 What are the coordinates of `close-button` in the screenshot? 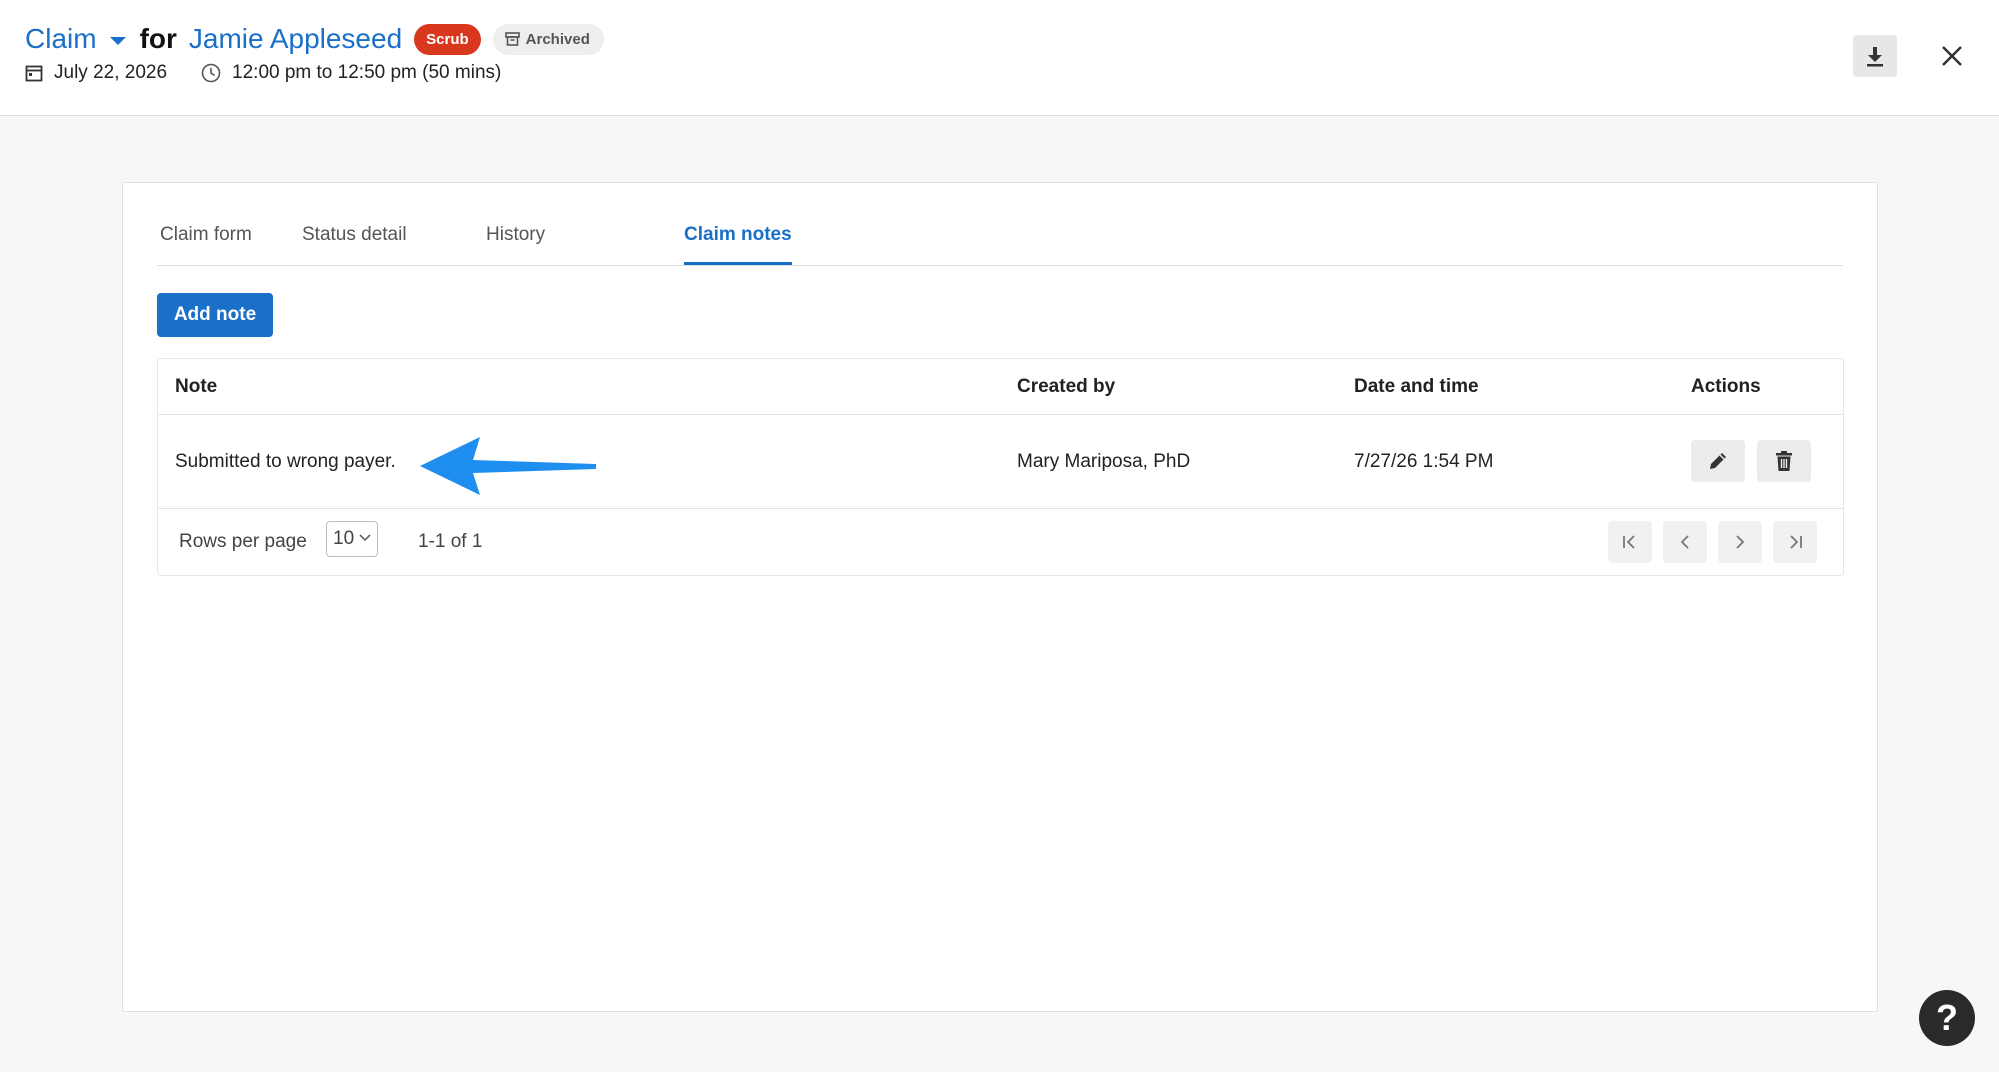 It's located at (1952, 56).